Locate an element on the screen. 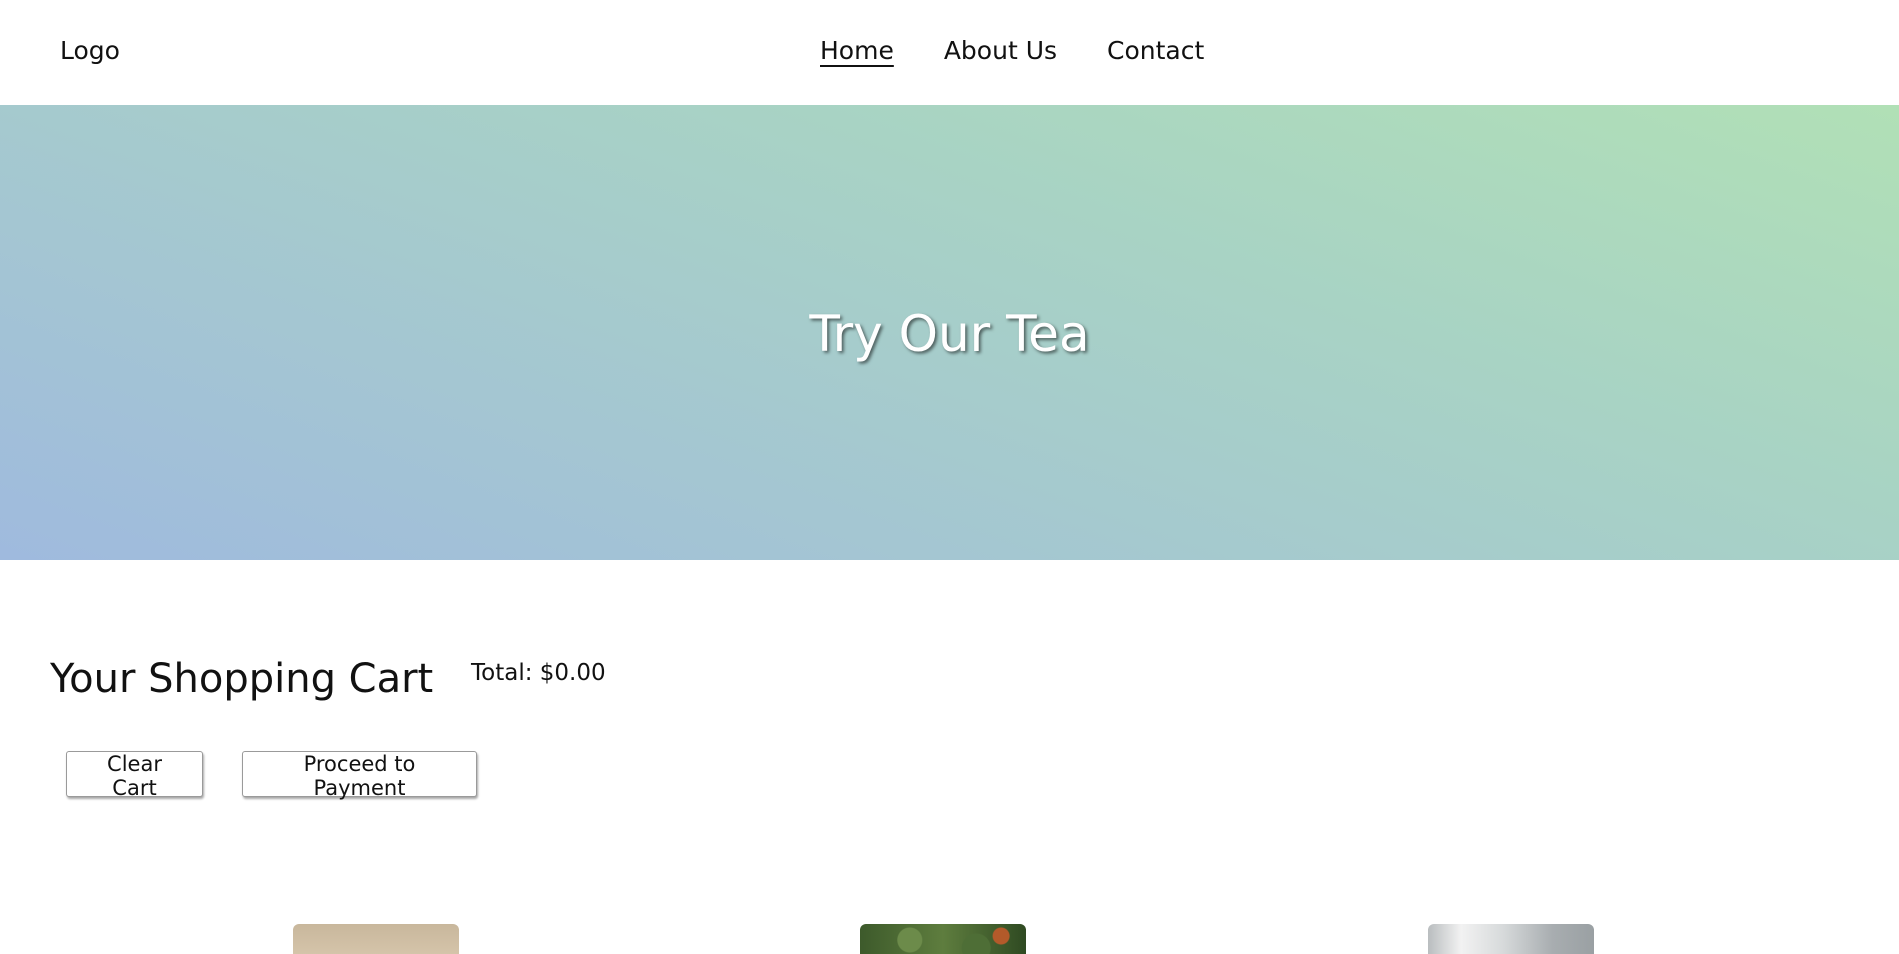 This screenshot has width=1899, height=954. nav-about-link: About Us is located at coordinates (1000, 50).